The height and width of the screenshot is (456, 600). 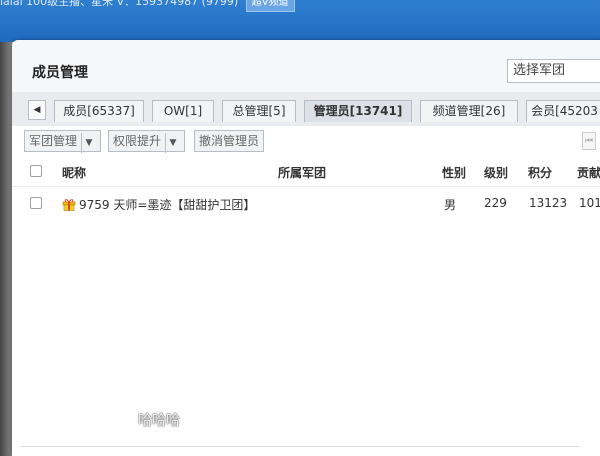 I want to click on dialog-header: 成员管理 选择军团, so click(x=306, y=66).